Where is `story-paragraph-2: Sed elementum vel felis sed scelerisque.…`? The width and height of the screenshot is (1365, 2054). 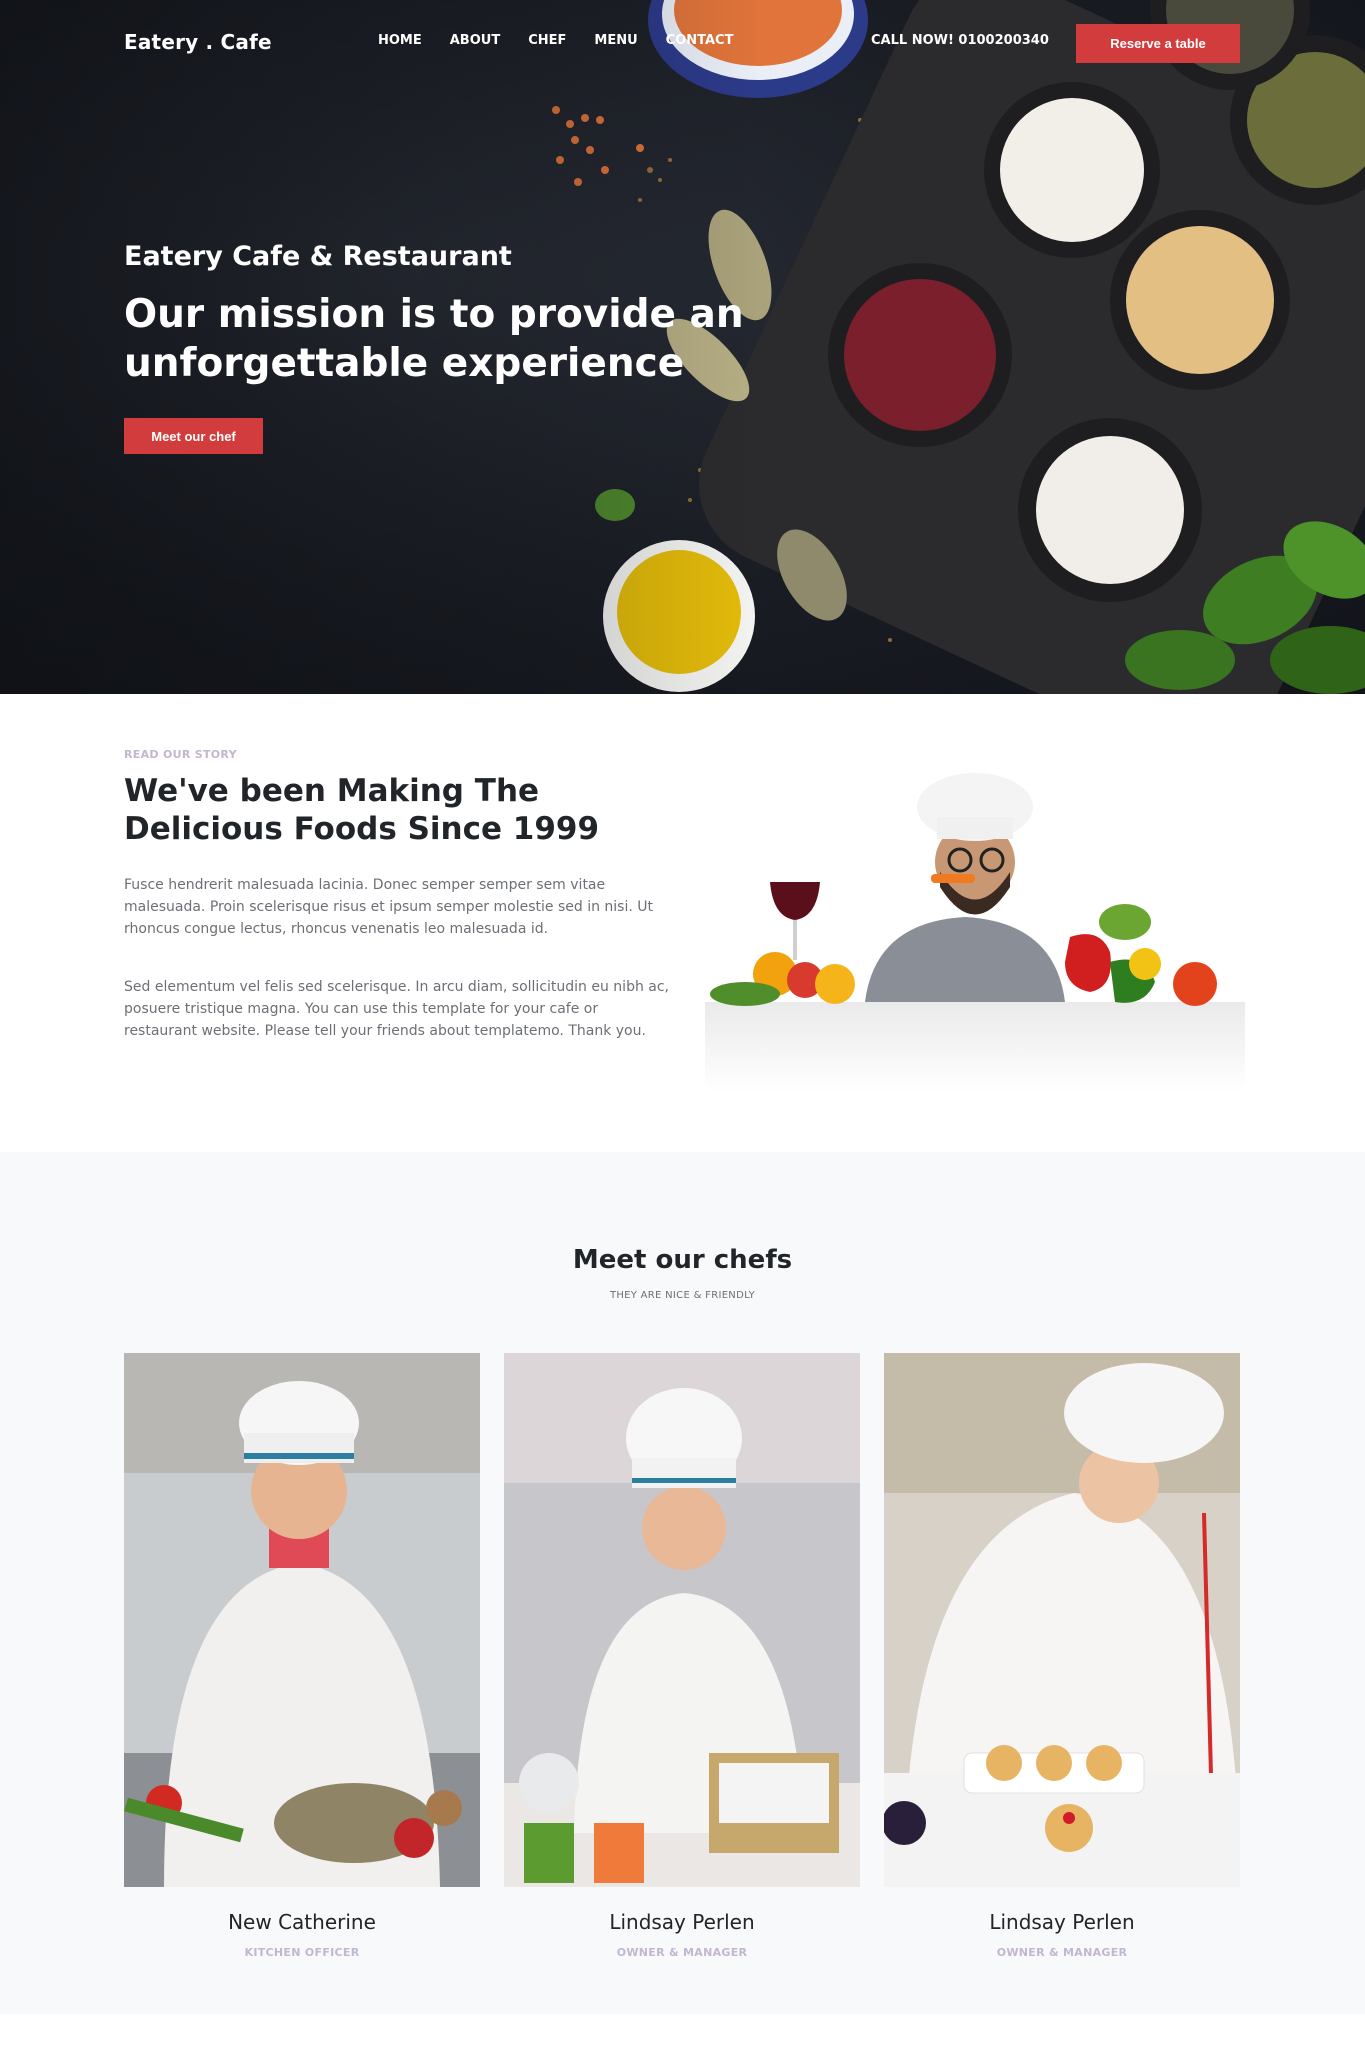
story-paragraph-2: Sed elementum vel felis sed scelerisque.… is located at coordinates (397, 1009).